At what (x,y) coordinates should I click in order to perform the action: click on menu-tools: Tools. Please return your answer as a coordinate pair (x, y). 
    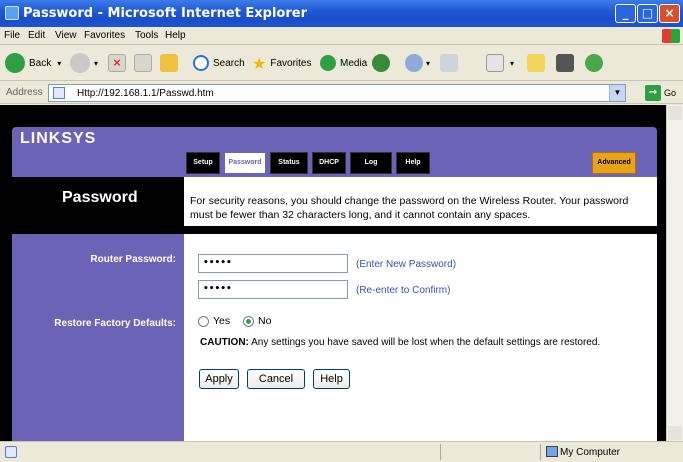
    Looking at the image, I should click on (146, 35).